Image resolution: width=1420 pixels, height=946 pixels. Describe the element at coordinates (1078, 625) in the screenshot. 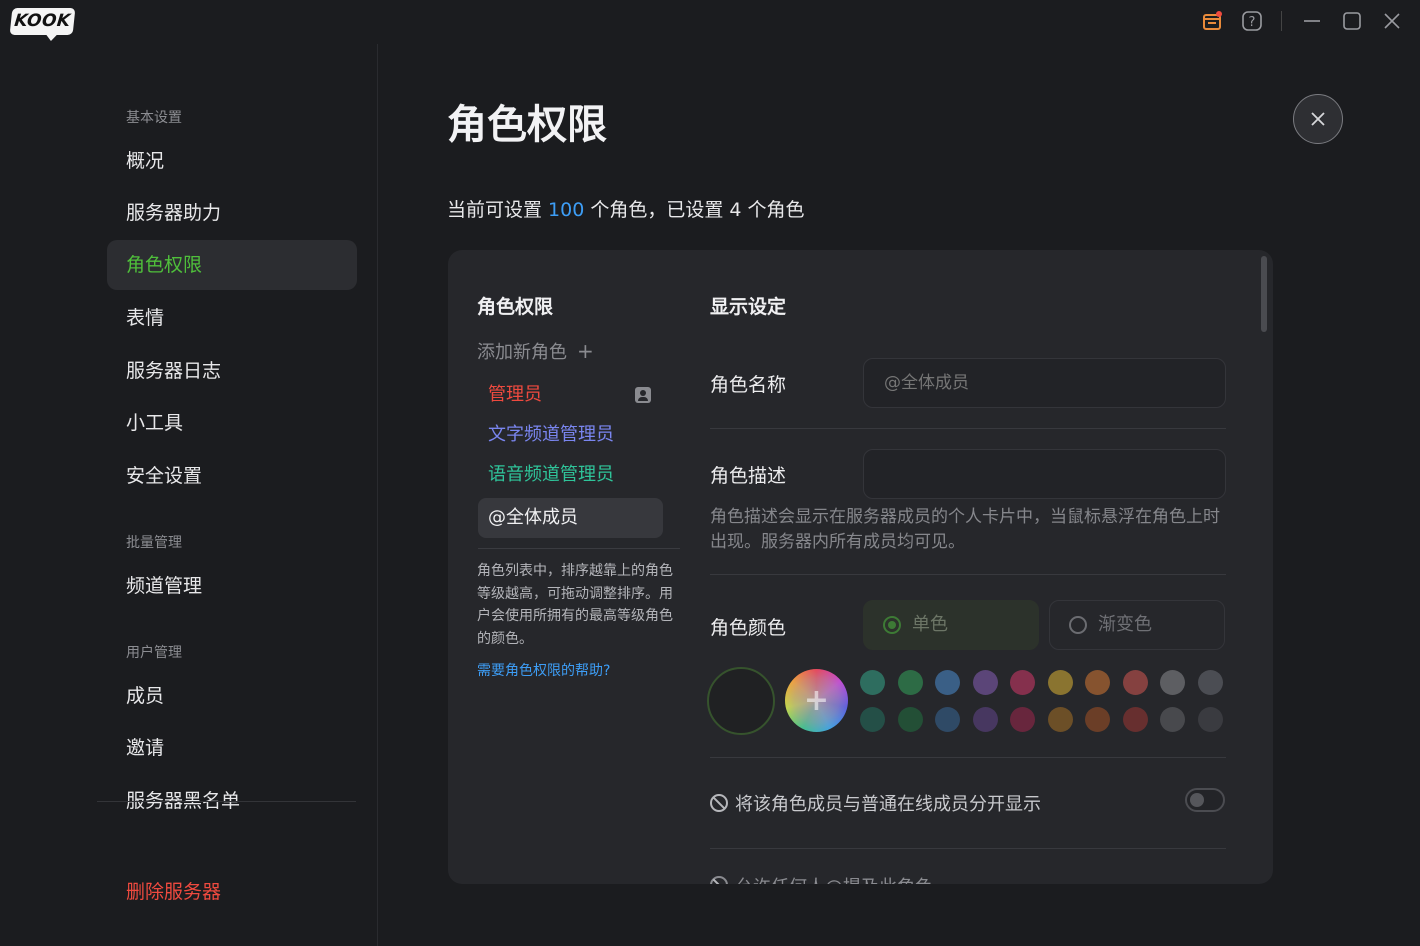

I see `radio-empty-icon` at that location.